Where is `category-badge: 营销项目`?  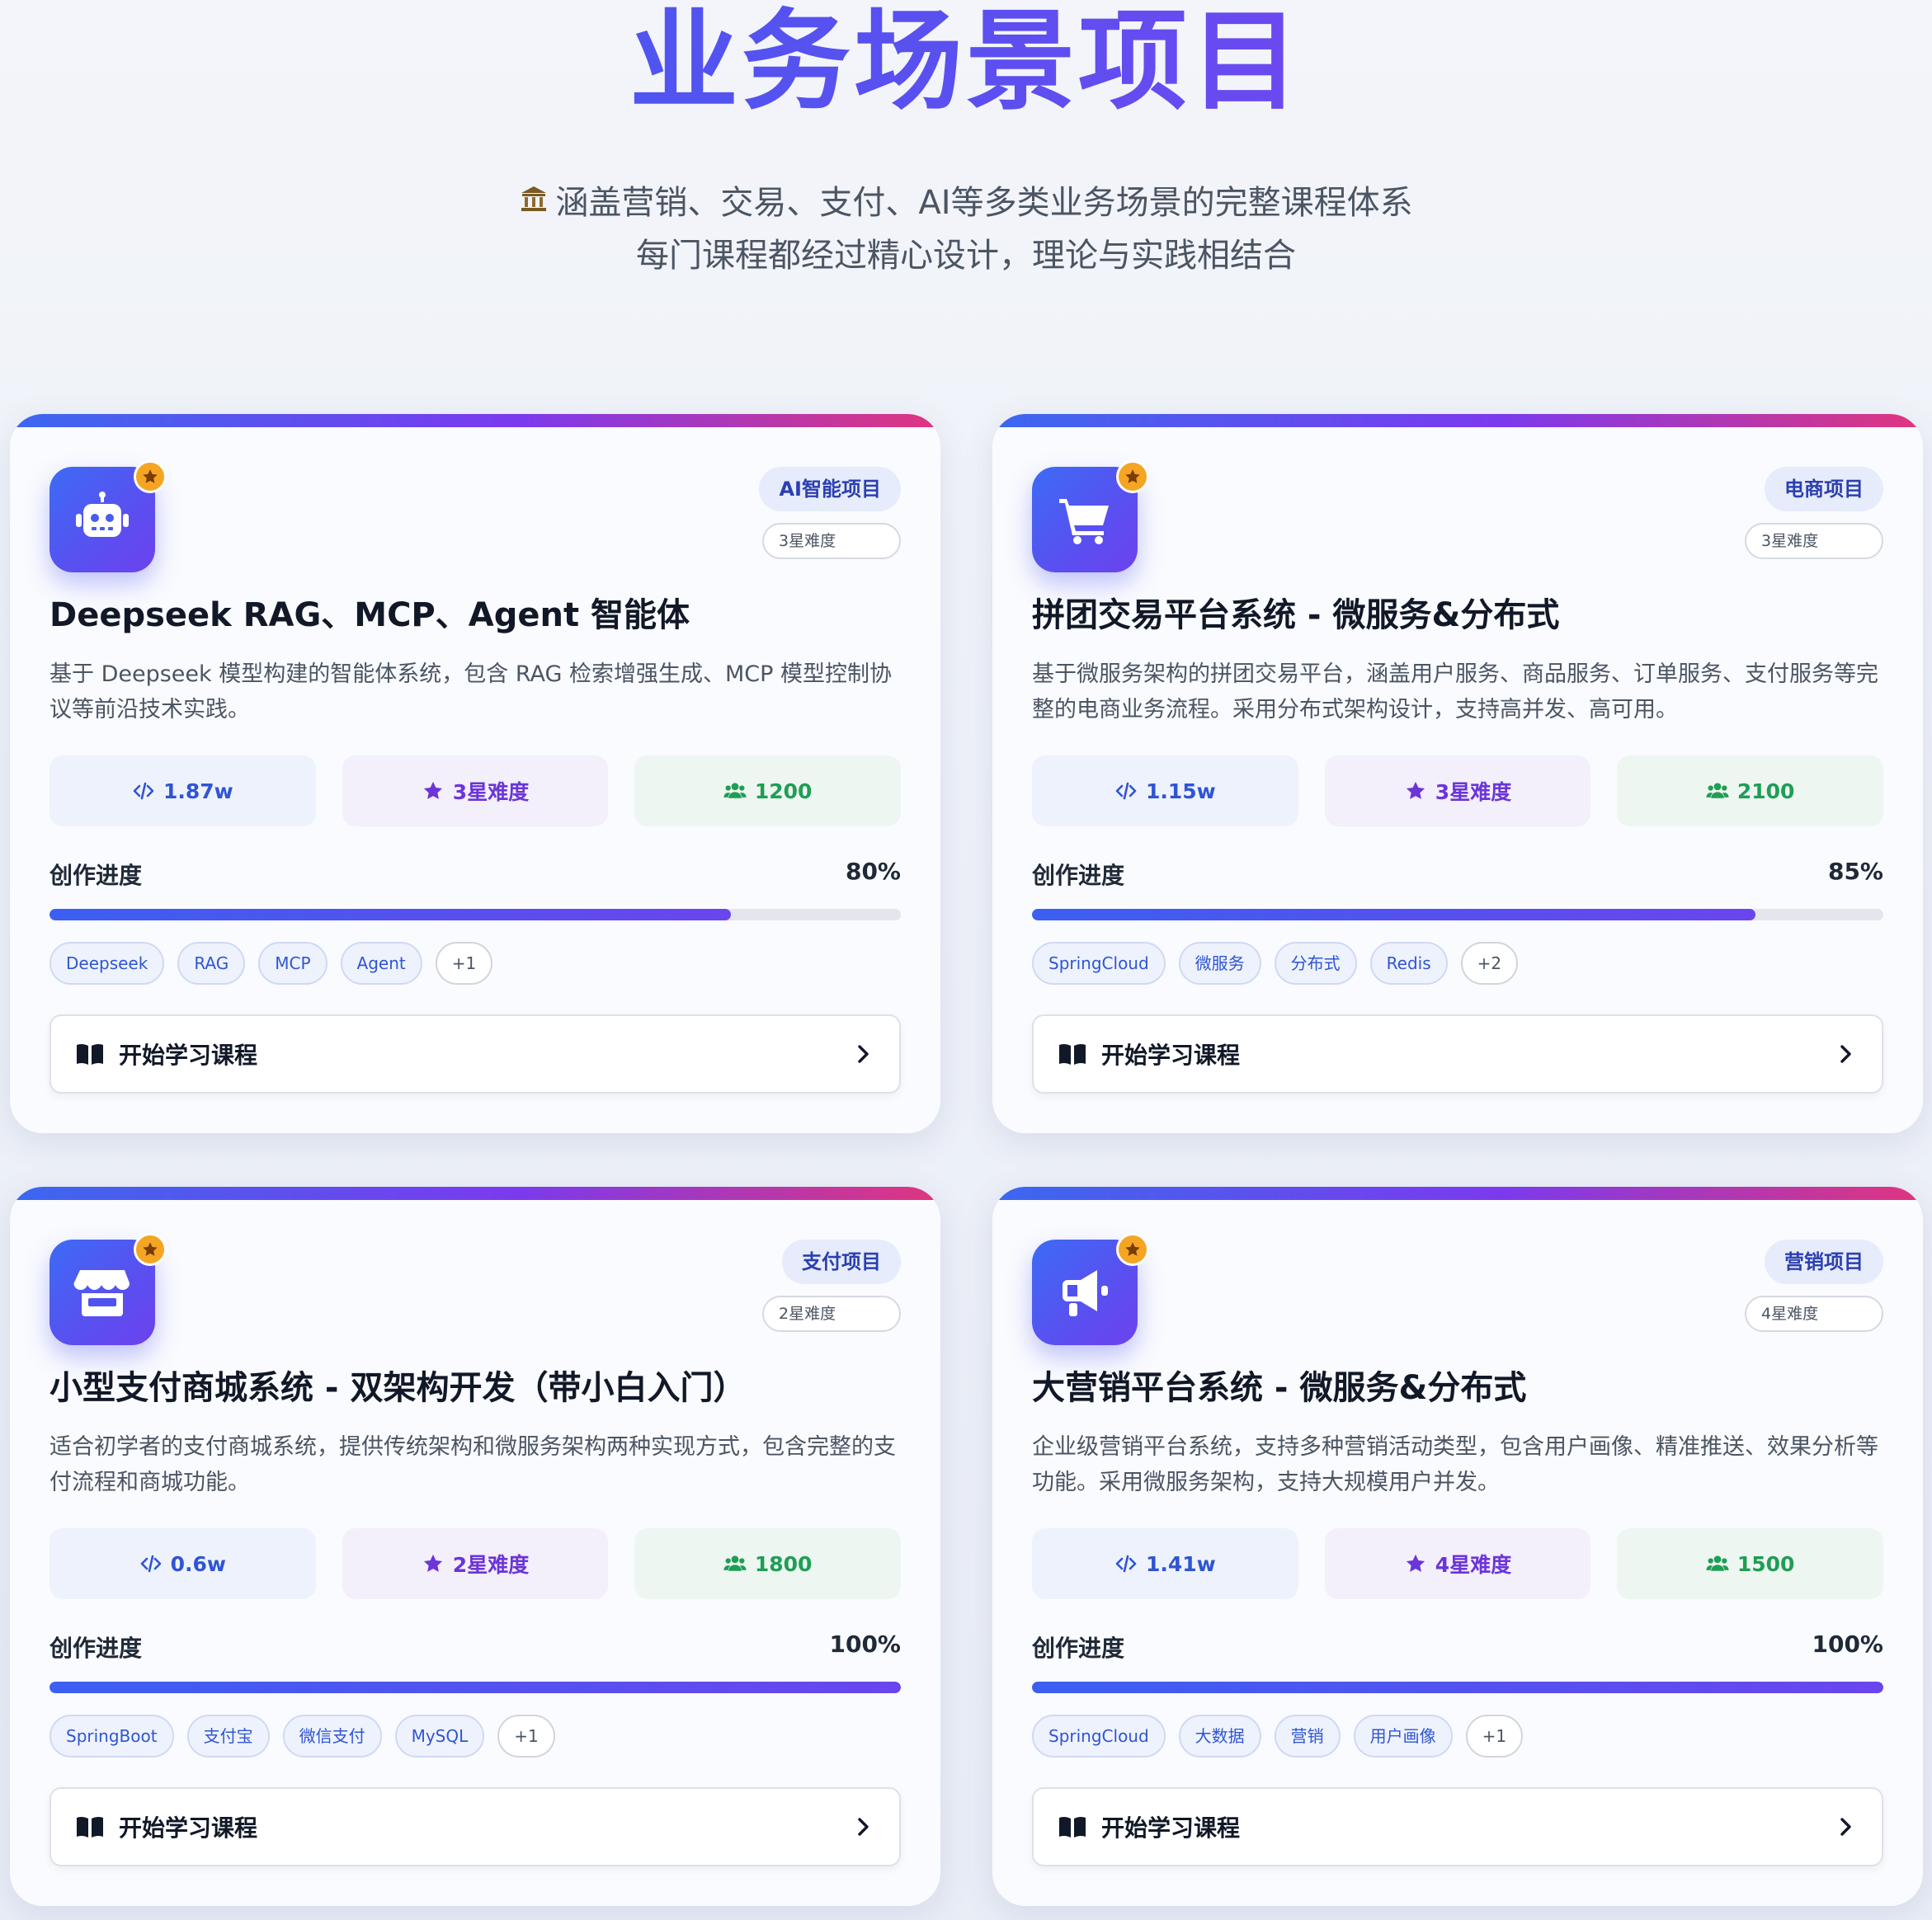 category-badge: 营销项目 is located at coordinates (1824, 1262).